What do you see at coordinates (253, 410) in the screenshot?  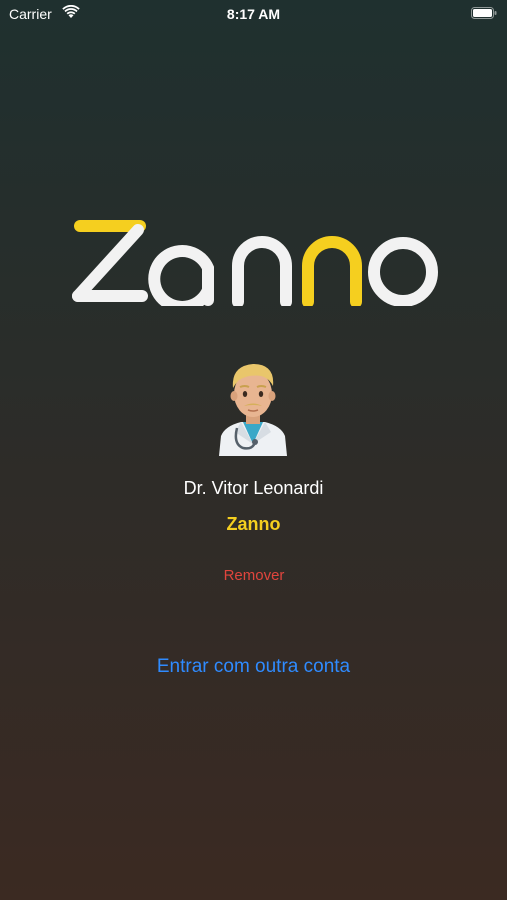 I see `doctor-avatar-icon` at bounding box center [253, 410].